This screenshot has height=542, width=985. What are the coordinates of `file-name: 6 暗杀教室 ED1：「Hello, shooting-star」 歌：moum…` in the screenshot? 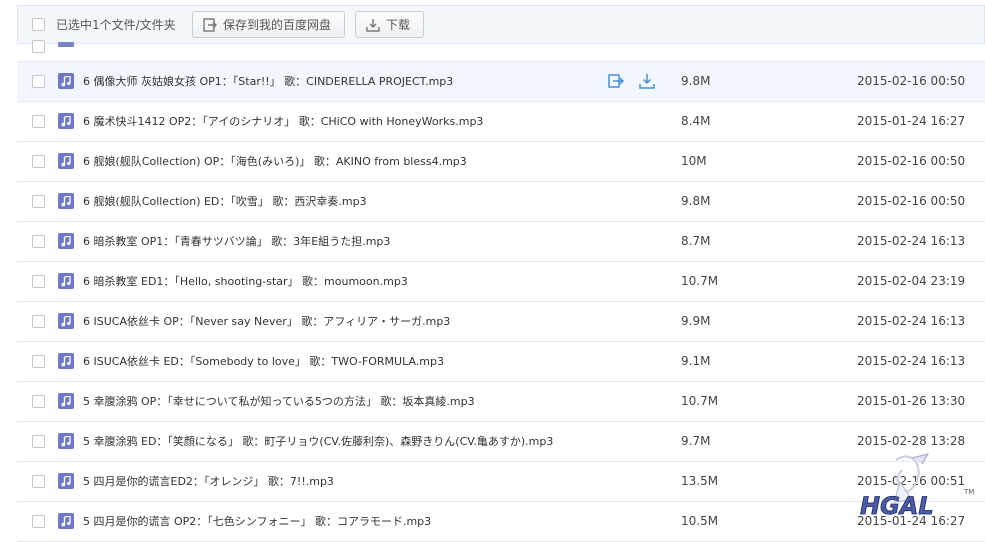 It's located at (245, 281).